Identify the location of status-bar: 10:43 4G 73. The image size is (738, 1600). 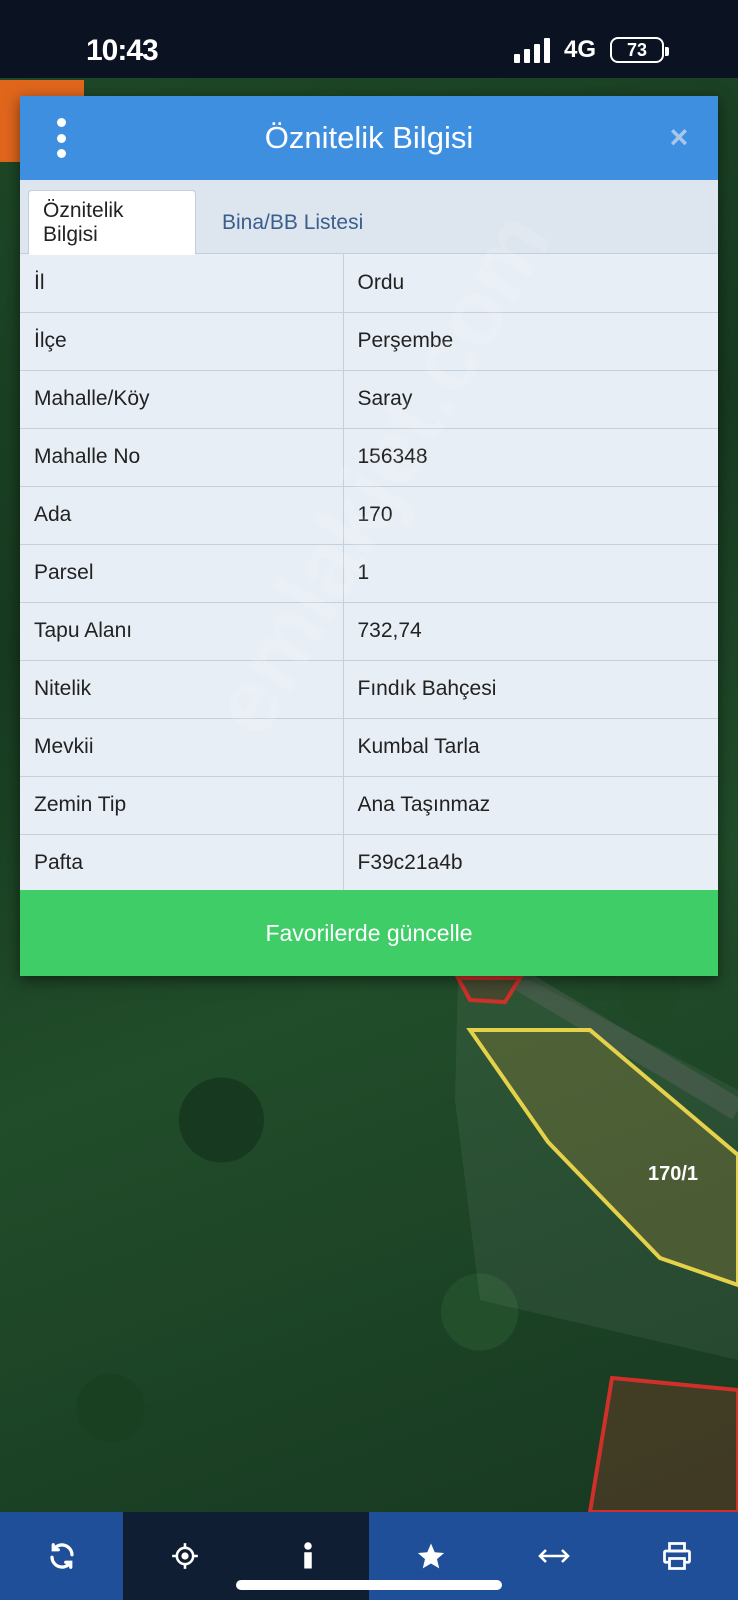
(369, 39).